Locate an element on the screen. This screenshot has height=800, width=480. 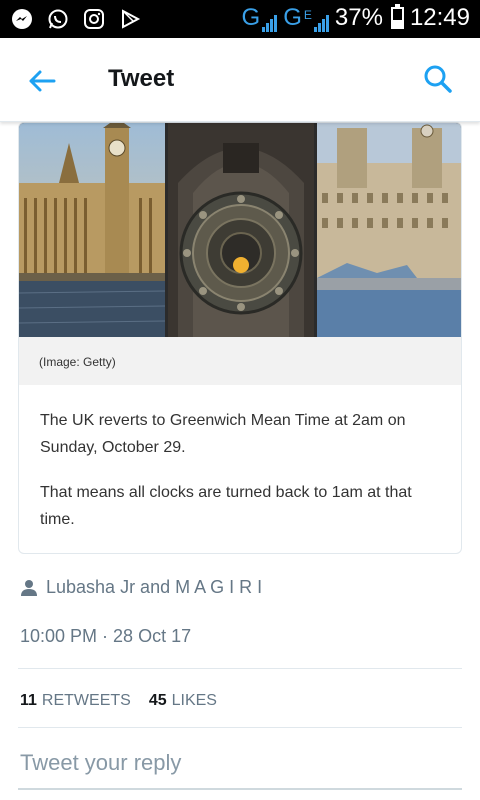
search-button is located at coordinates (438, 79).